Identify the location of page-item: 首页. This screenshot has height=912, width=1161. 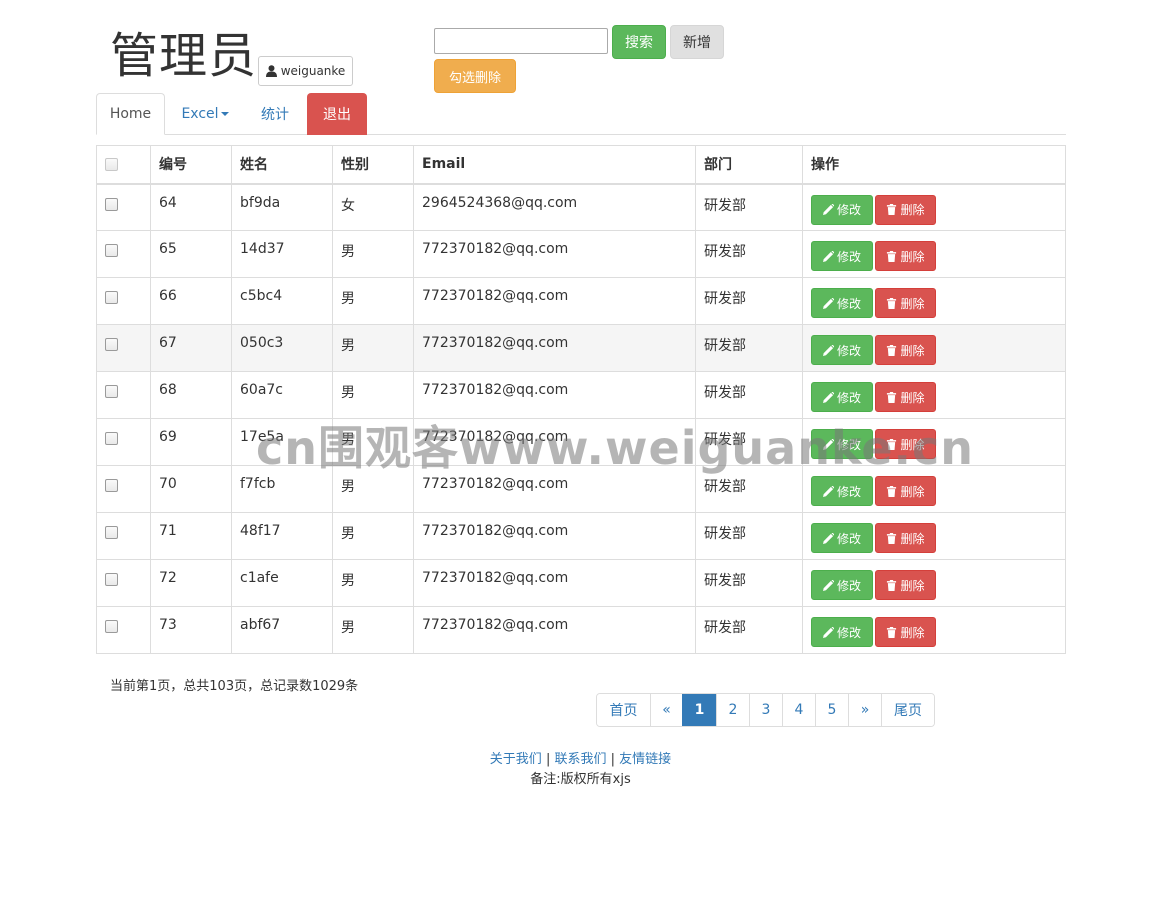
(623, 710).